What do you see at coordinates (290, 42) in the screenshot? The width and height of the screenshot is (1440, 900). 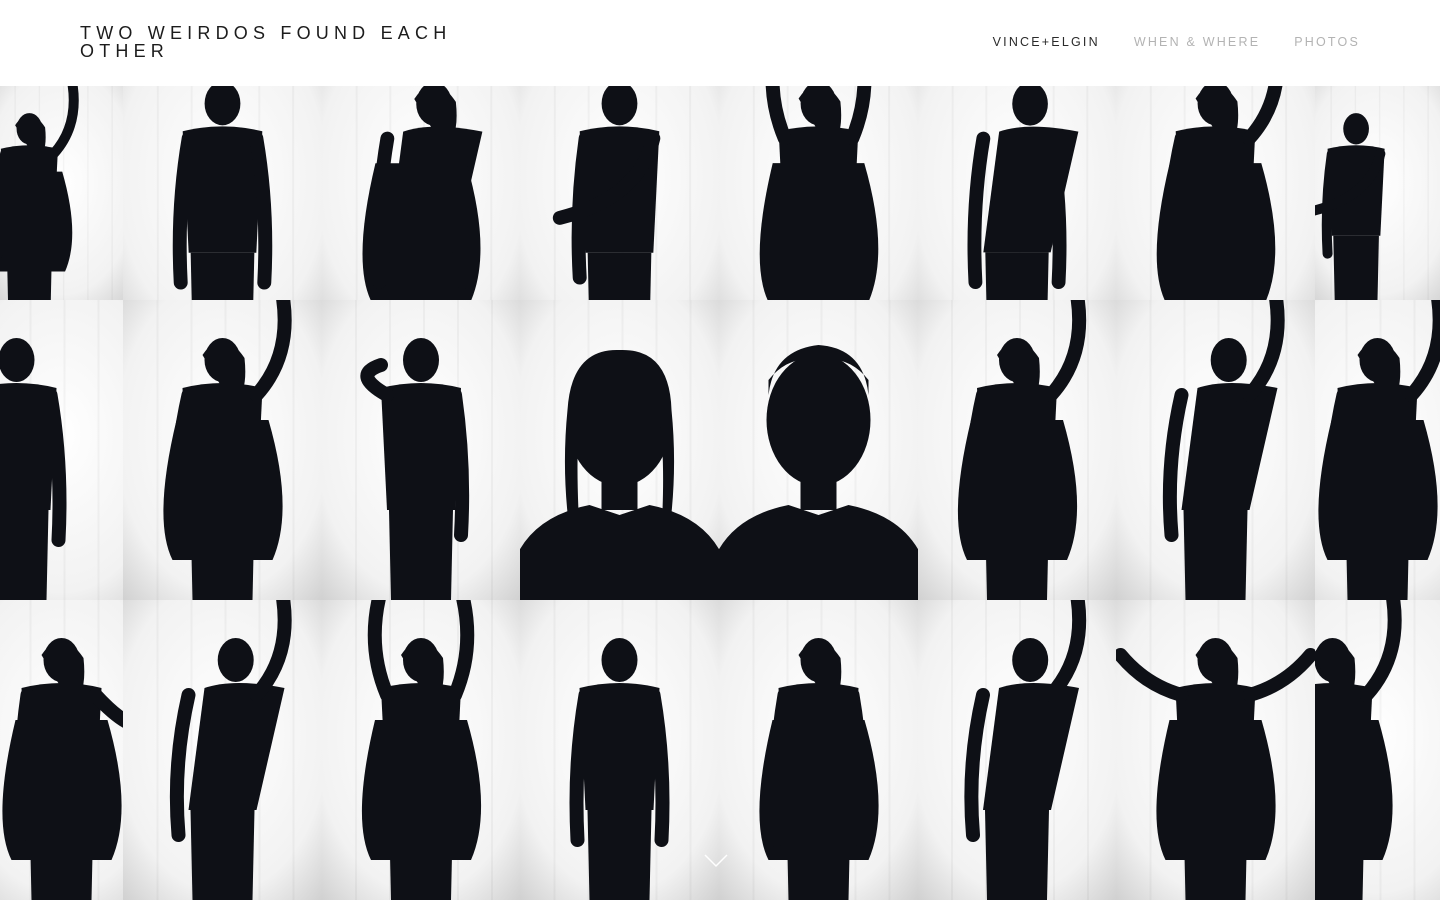 I see `site-title: TWO WEIRDOS FOUND EACH OTHER` at bounding box center [290, 42].